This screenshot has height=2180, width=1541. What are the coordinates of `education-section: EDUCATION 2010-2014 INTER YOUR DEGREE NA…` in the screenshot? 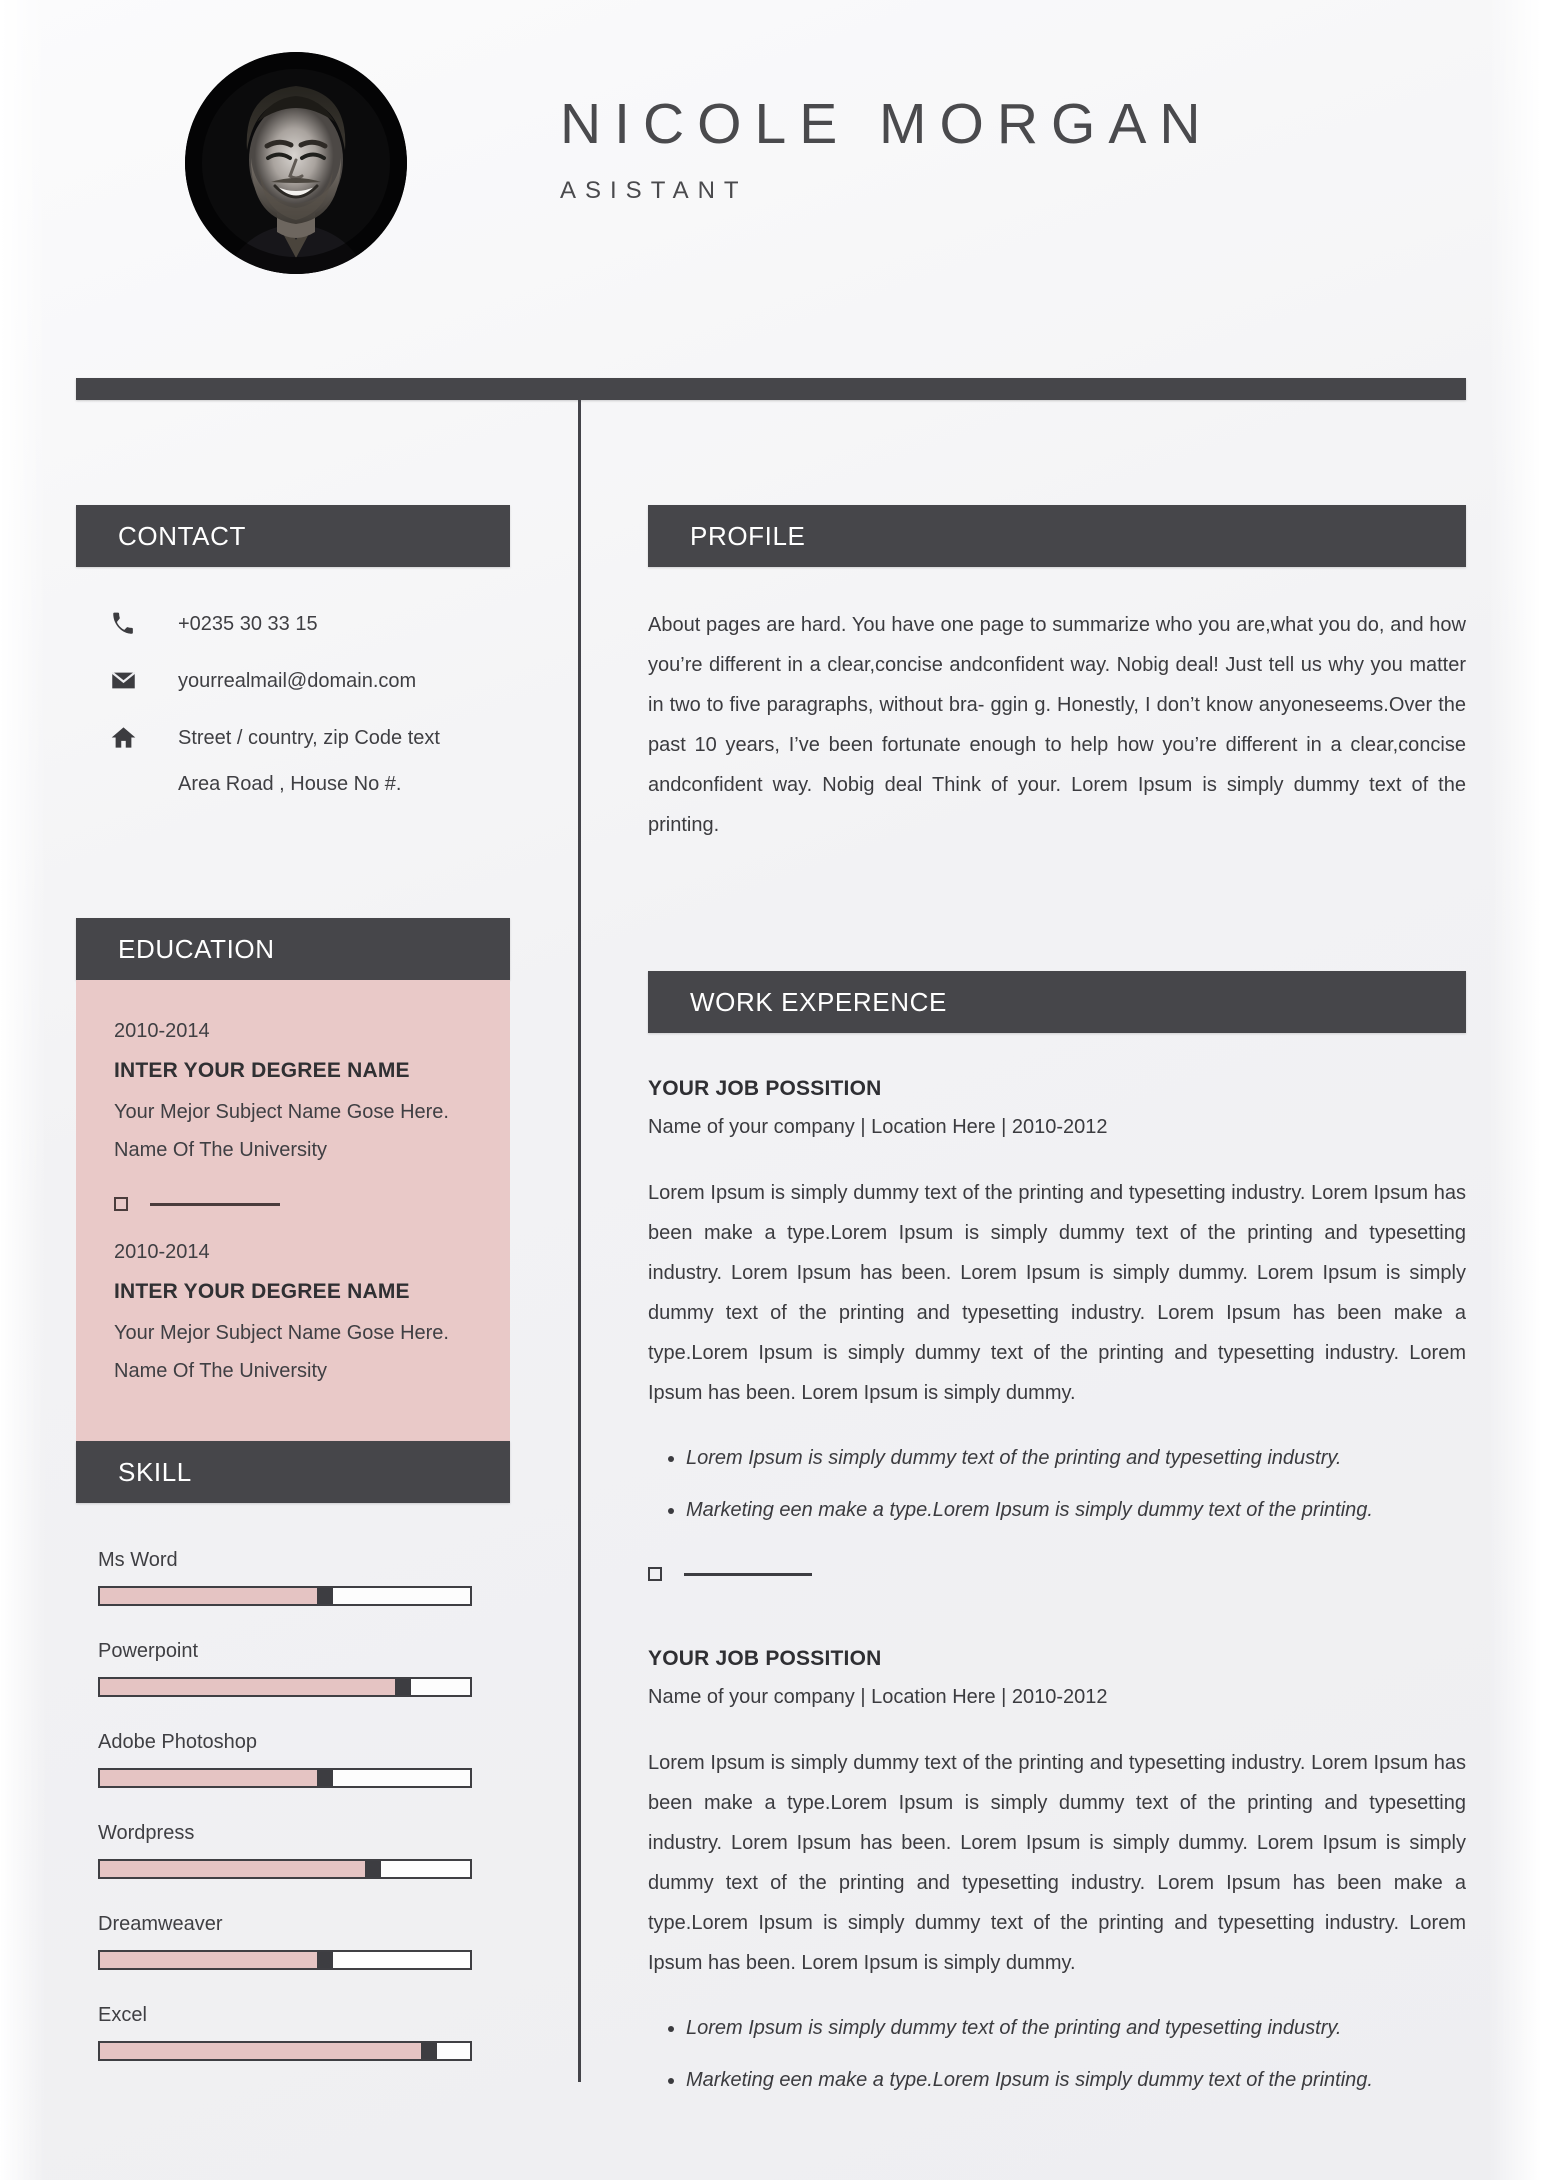 It's located at (293, 1179).